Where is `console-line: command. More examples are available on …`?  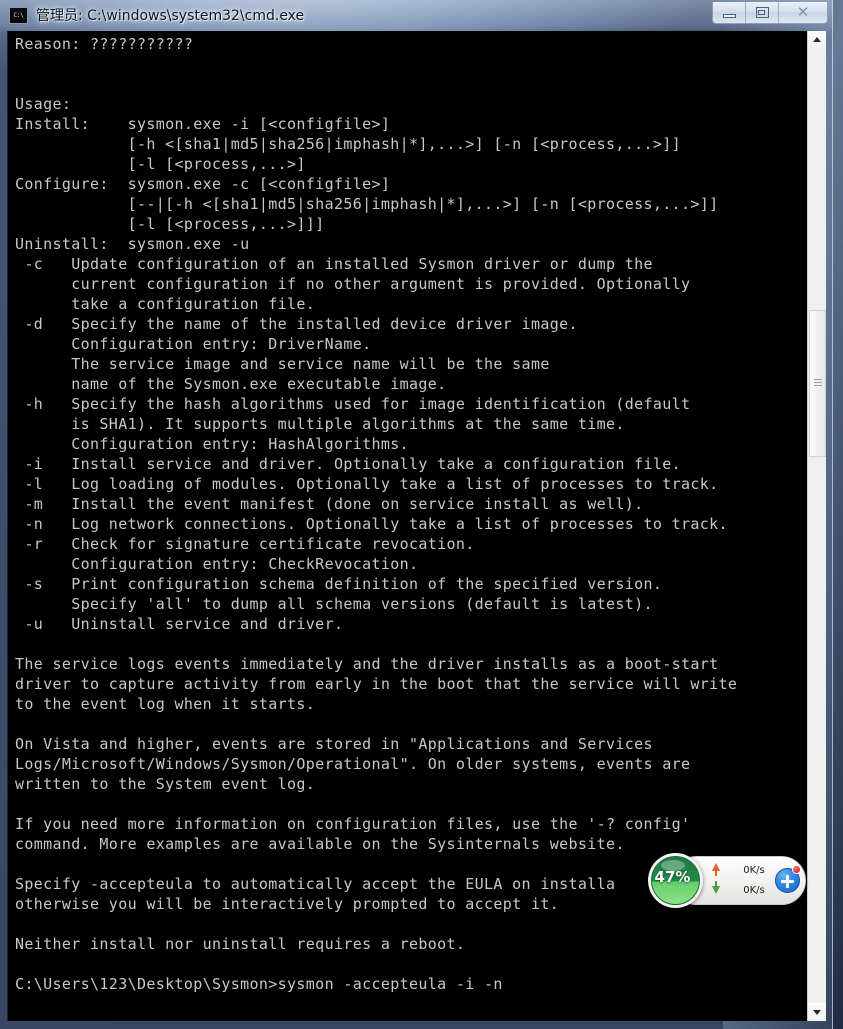
console-line: command. More examples are available on … is located at coordinates (320, 844).